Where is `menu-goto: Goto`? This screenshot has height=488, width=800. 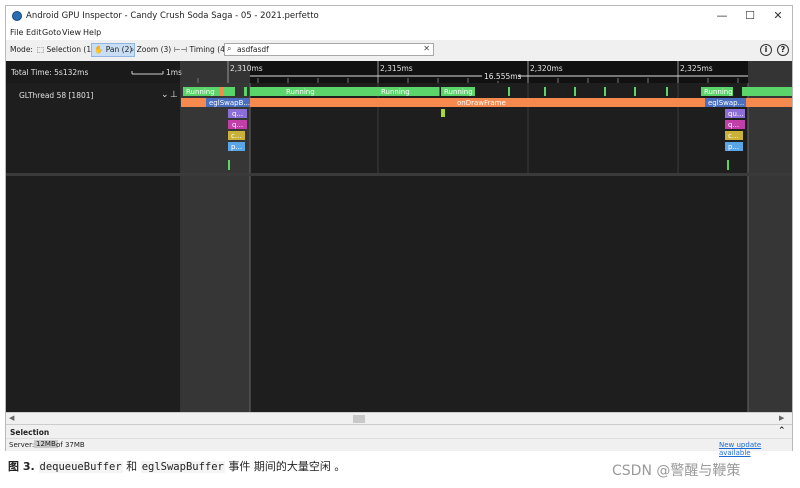 menu-goto: Goto is located at coordinates (51, 32).